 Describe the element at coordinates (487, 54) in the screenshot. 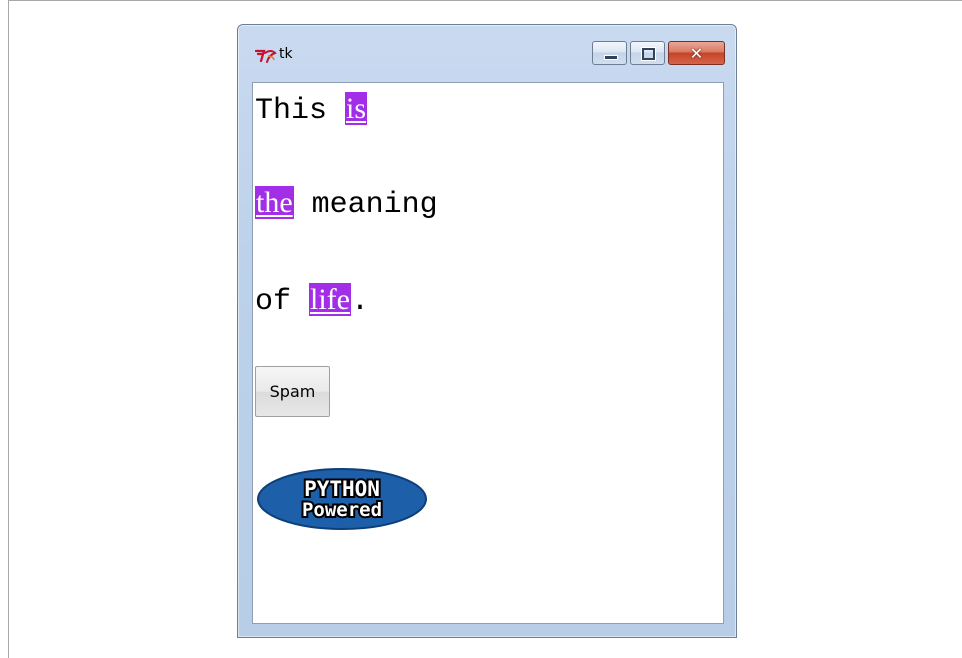

I see `title-bar: tk ✕` at that location.